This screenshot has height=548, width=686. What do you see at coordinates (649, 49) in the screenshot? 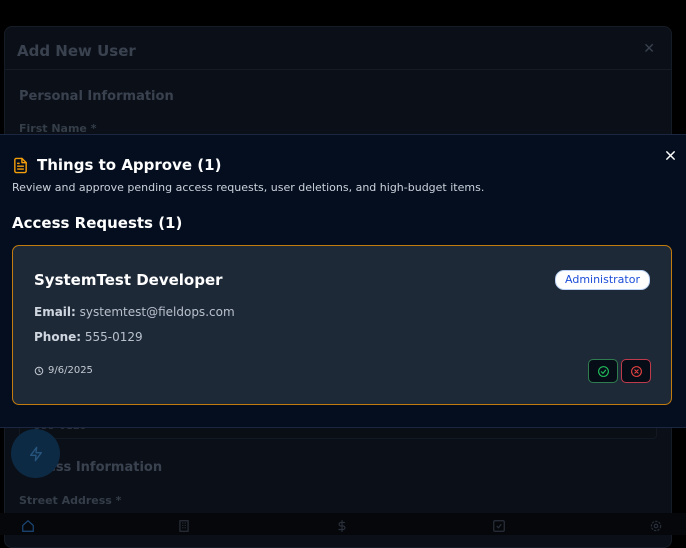
I see `form-close-icon: ✕` at bounding box center [649, 49].